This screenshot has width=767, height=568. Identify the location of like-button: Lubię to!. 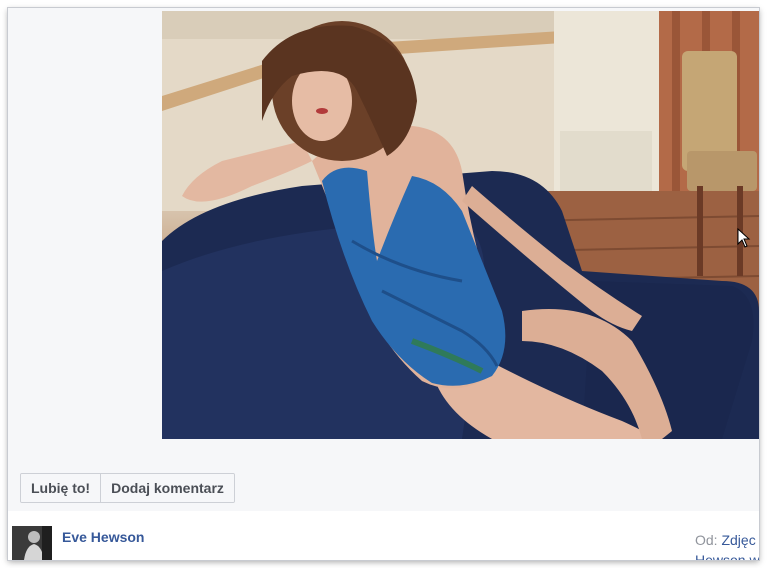
(61, 488).